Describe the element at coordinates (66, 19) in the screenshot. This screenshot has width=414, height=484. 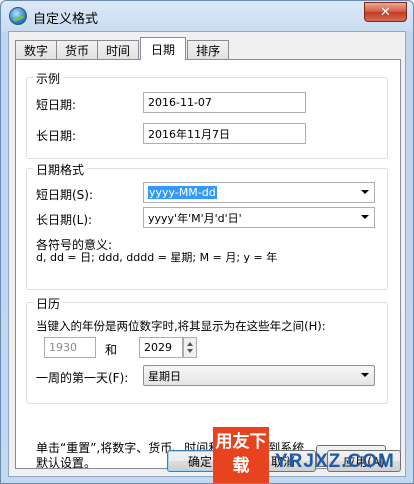
I see `window-title: 自定义格式` at that location.